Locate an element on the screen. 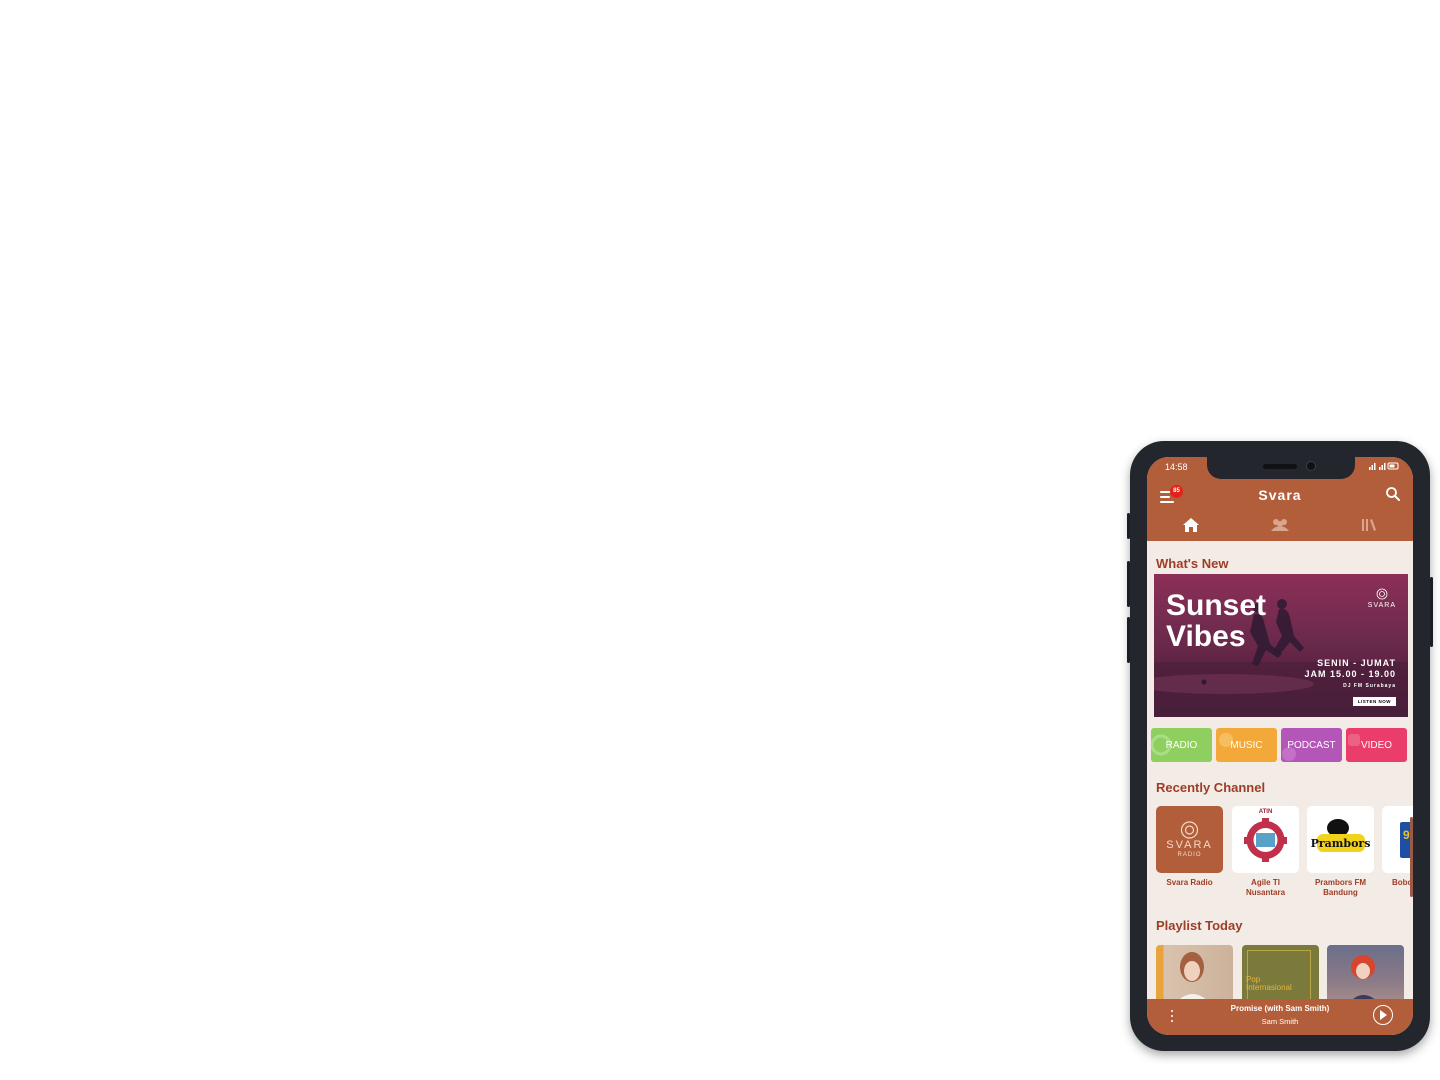  tab-home is located at coordinates (1191, 525).